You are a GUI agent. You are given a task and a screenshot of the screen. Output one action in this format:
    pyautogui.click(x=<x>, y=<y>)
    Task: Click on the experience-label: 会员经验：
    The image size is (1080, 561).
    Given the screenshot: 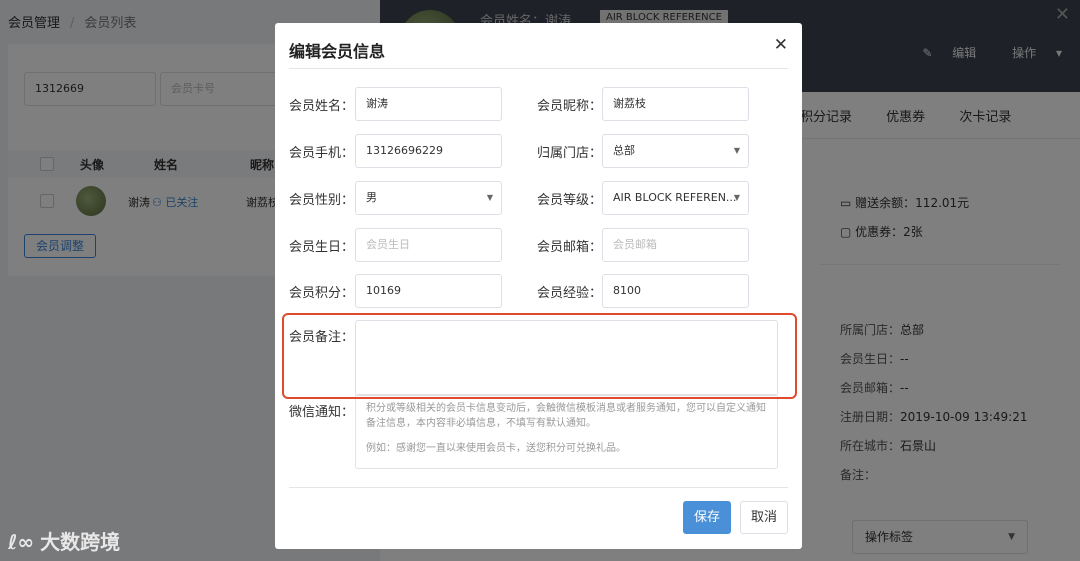 What is the action you would take?
    pyautogui.click(x=570, y=293)
    